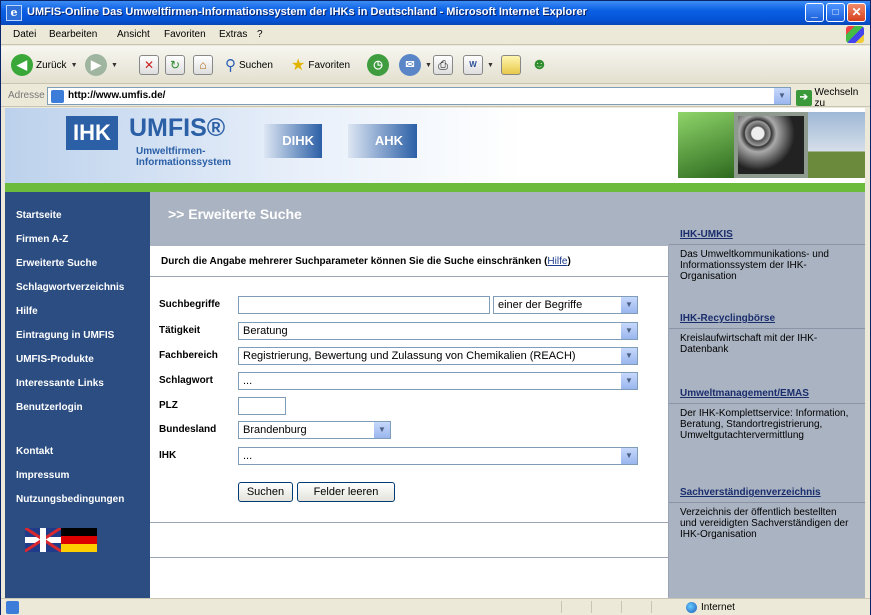 Image resolution: width=871 pixels, height=615 pixels. What do you see at coordinates (410, 65) in the screenshot?
I see `mail-icon: ✉` at bounding box center [410, 65].